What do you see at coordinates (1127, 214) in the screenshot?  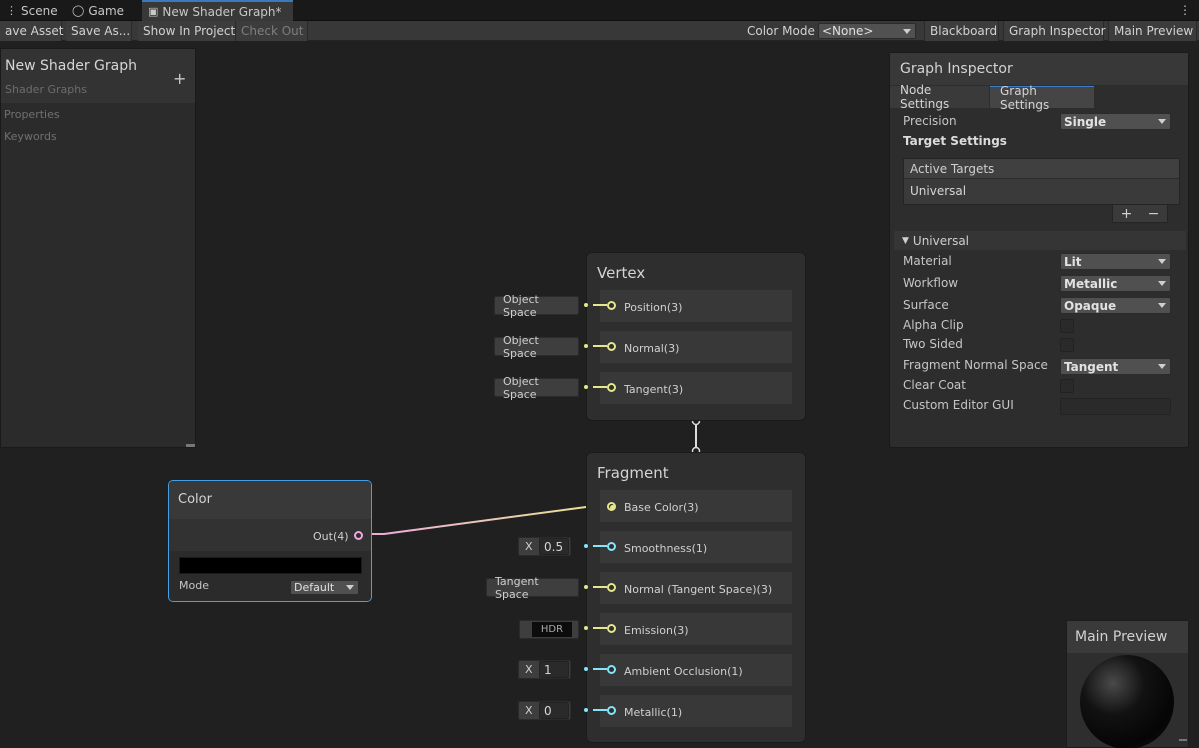 I see `add-target-button: +` at bounding box center [1127, 214].